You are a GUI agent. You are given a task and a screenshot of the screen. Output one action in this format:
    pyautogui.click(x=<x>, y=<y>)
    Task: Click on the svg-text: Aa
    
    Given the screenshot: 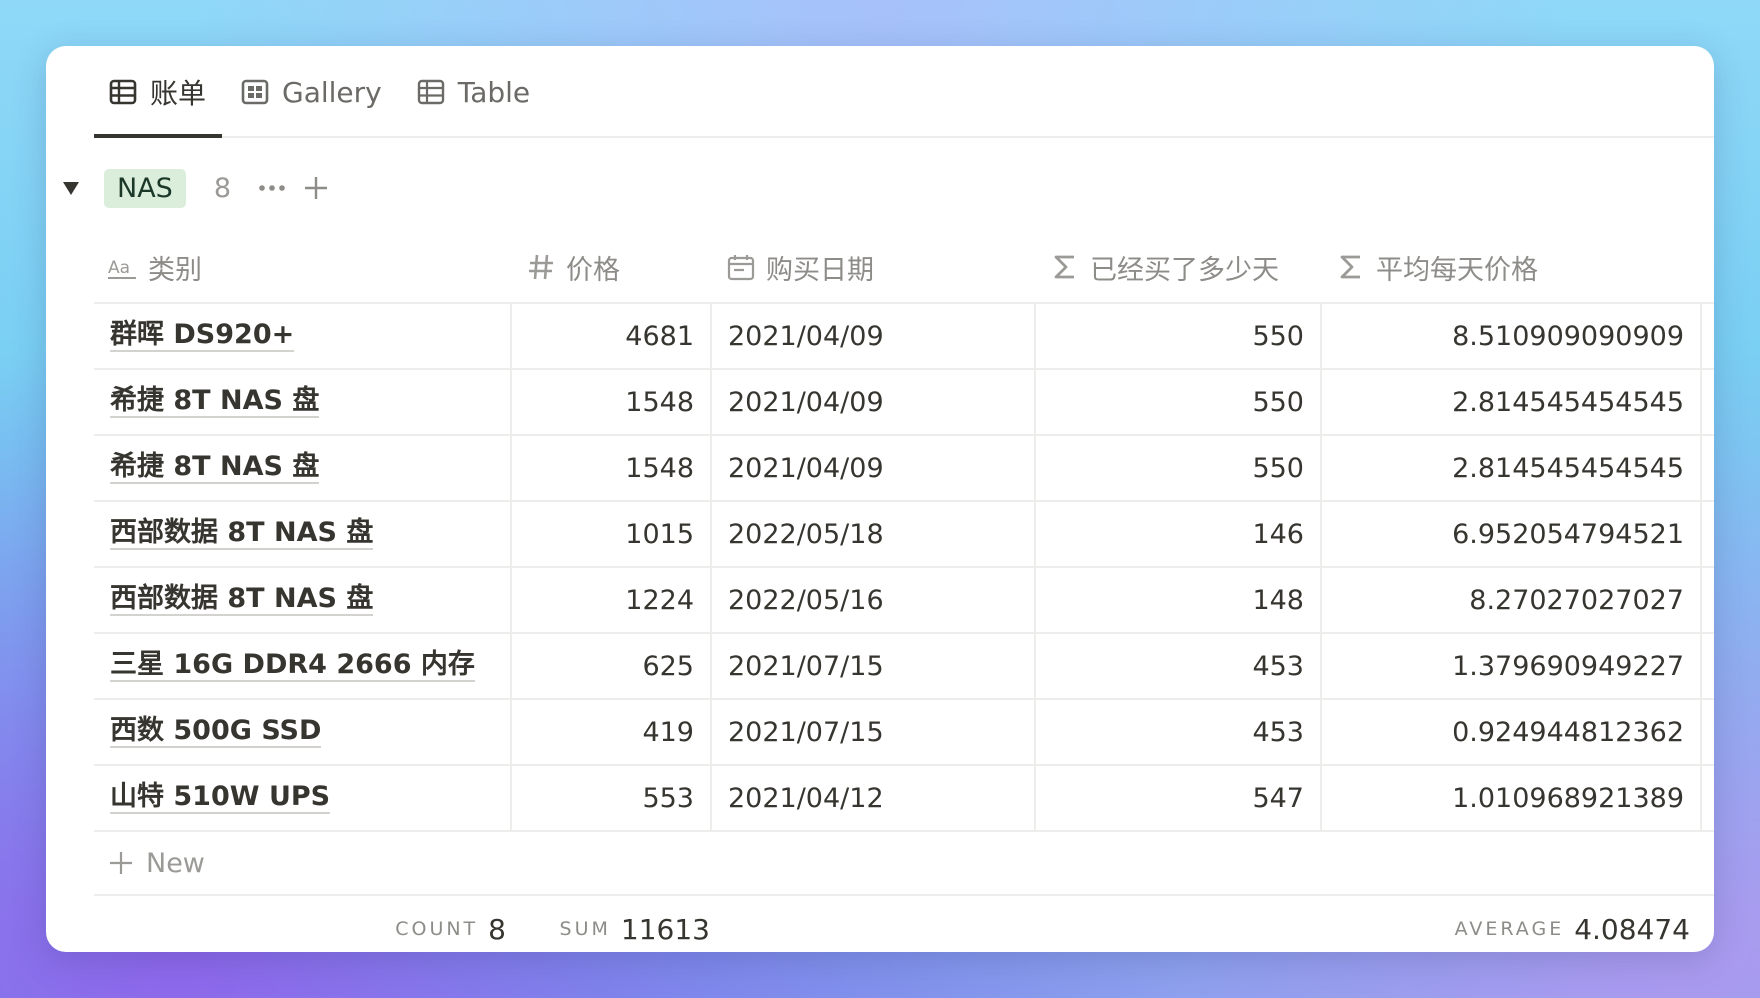 What is the action you would take?
    pyautogui.click(x=119, y=268)
    